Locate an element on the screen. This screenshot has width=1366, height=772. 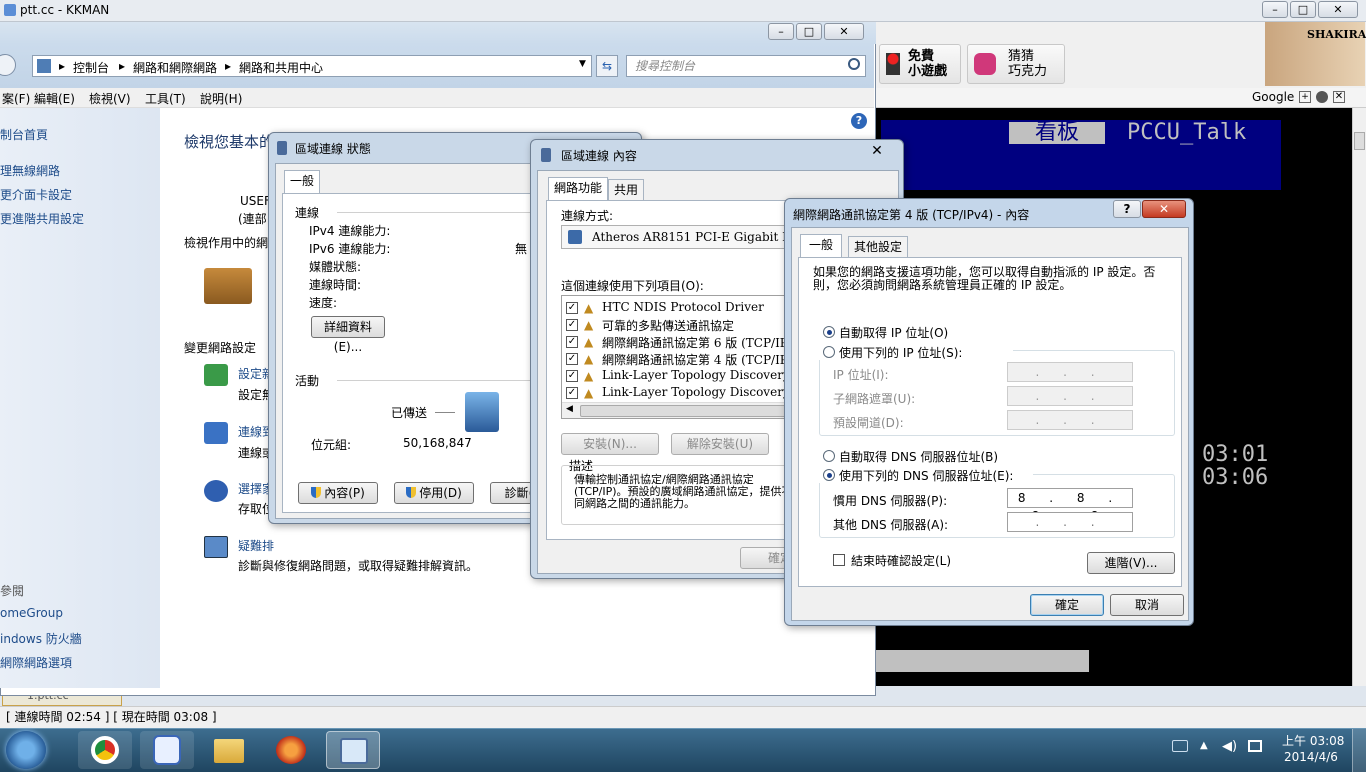
items-label: 這個連線使用下列項目(O): is located at coordinates (632, 286).